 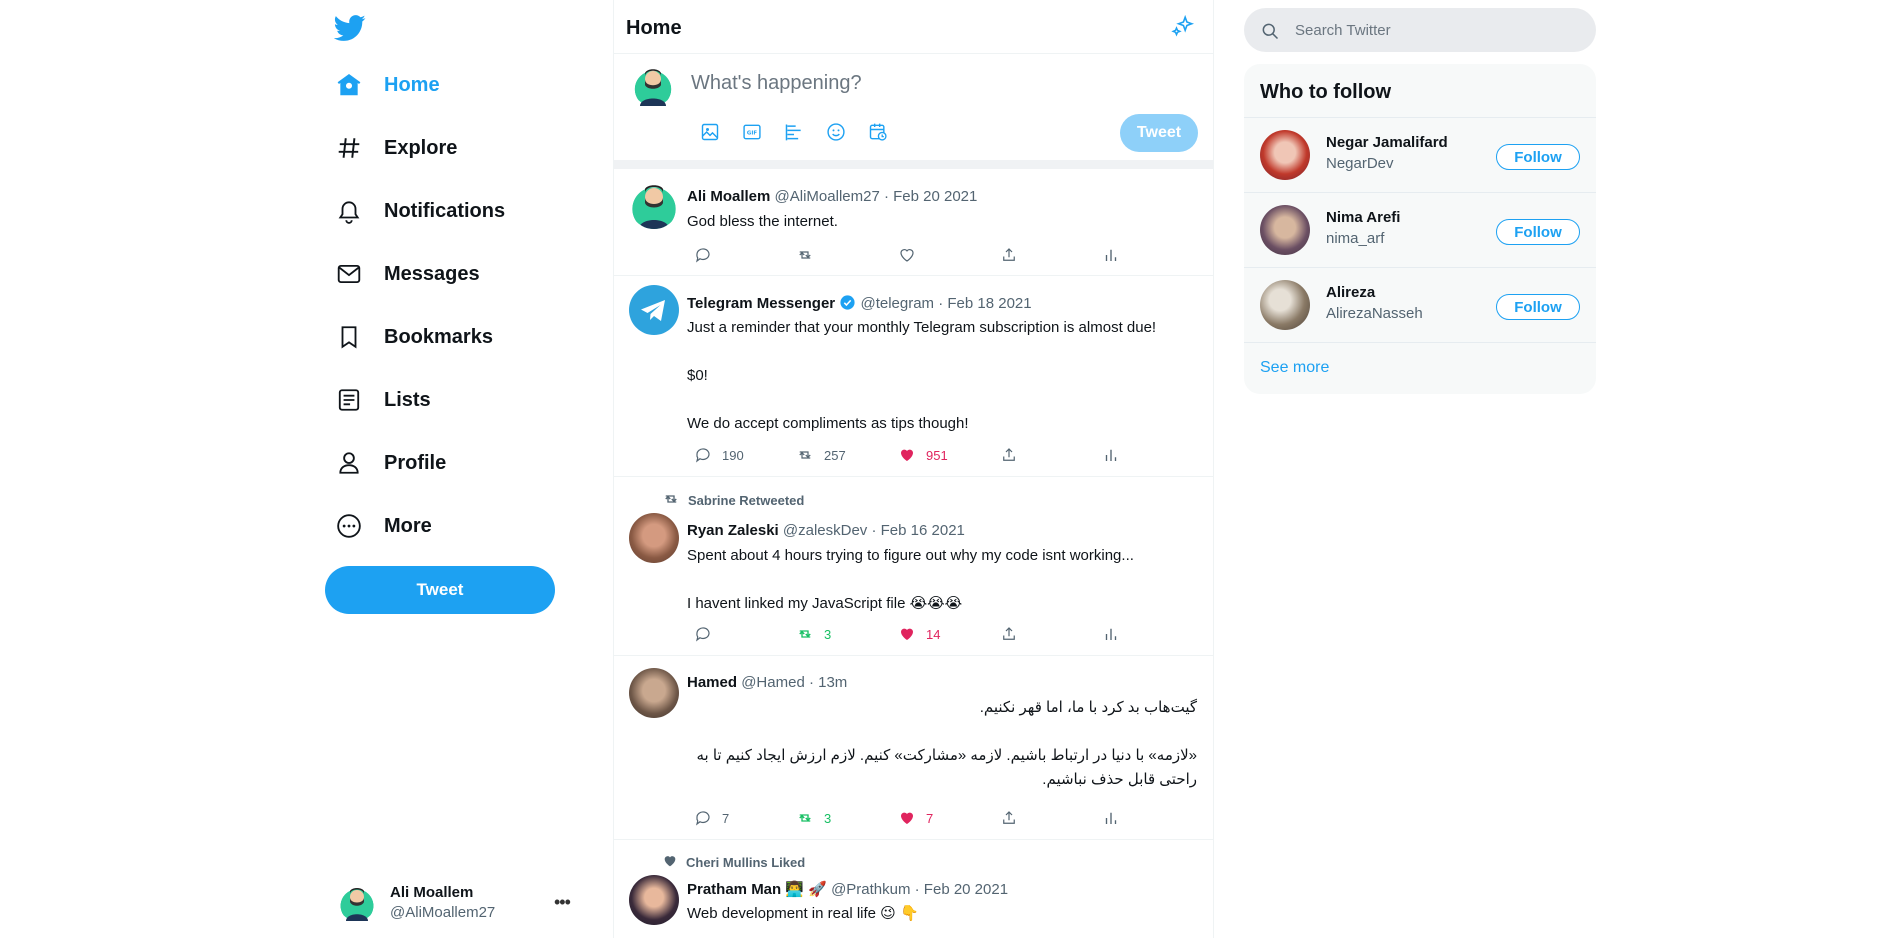 What do you see at coordinates (913, 107) in the screenshot?
I see `compose-box: What's happening? GIF Tweet` at bounding box center [913, 107].